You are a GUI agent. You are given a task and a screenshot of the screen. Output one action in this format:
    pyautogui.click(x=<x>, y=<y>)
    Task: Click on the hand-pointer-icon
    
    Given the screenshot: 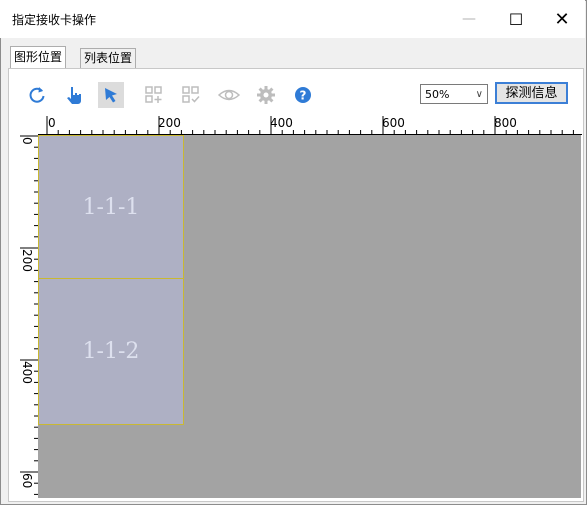 What is the action you would take?
    pyautogui.click(x=74, y=95)
    